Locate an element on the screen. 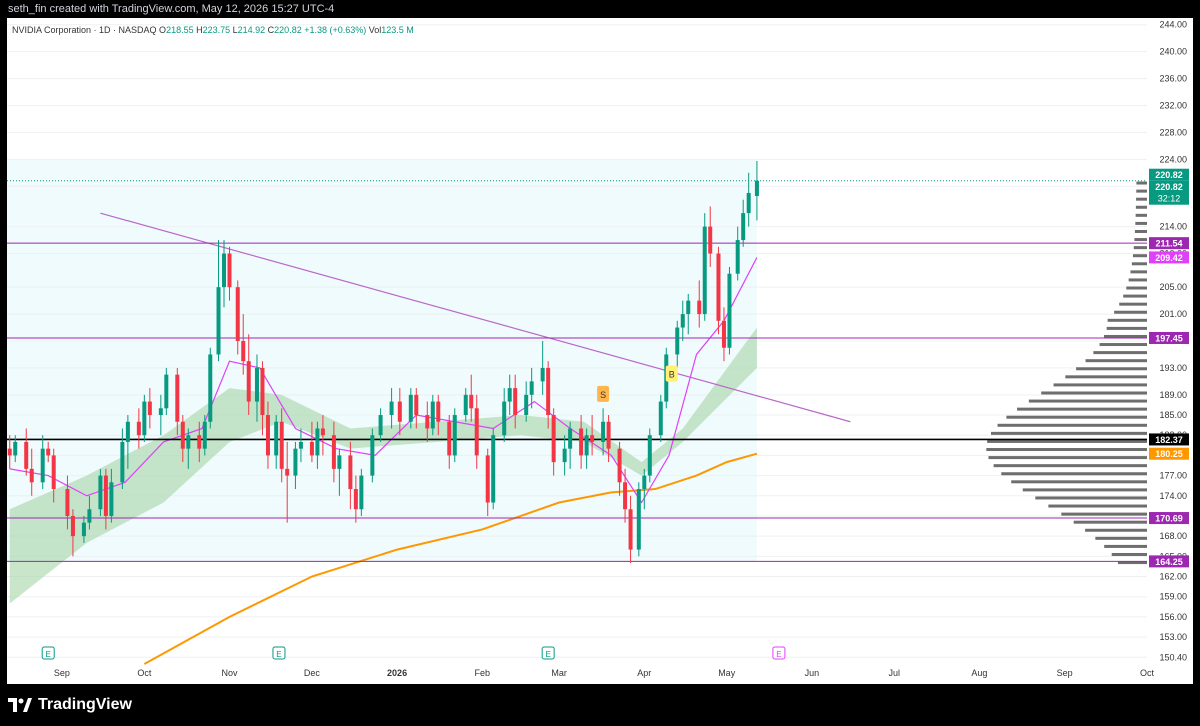 The image size is (1200, 726). tradingview-brand-text: TradingView is located at coordinates (85, 704).